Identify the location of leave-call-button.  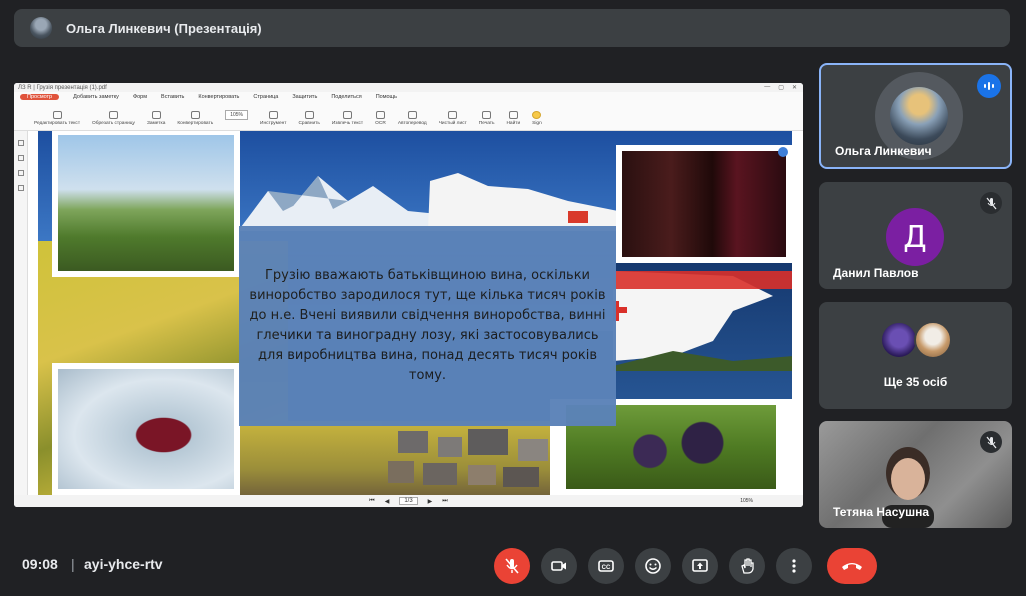
(852, 566).